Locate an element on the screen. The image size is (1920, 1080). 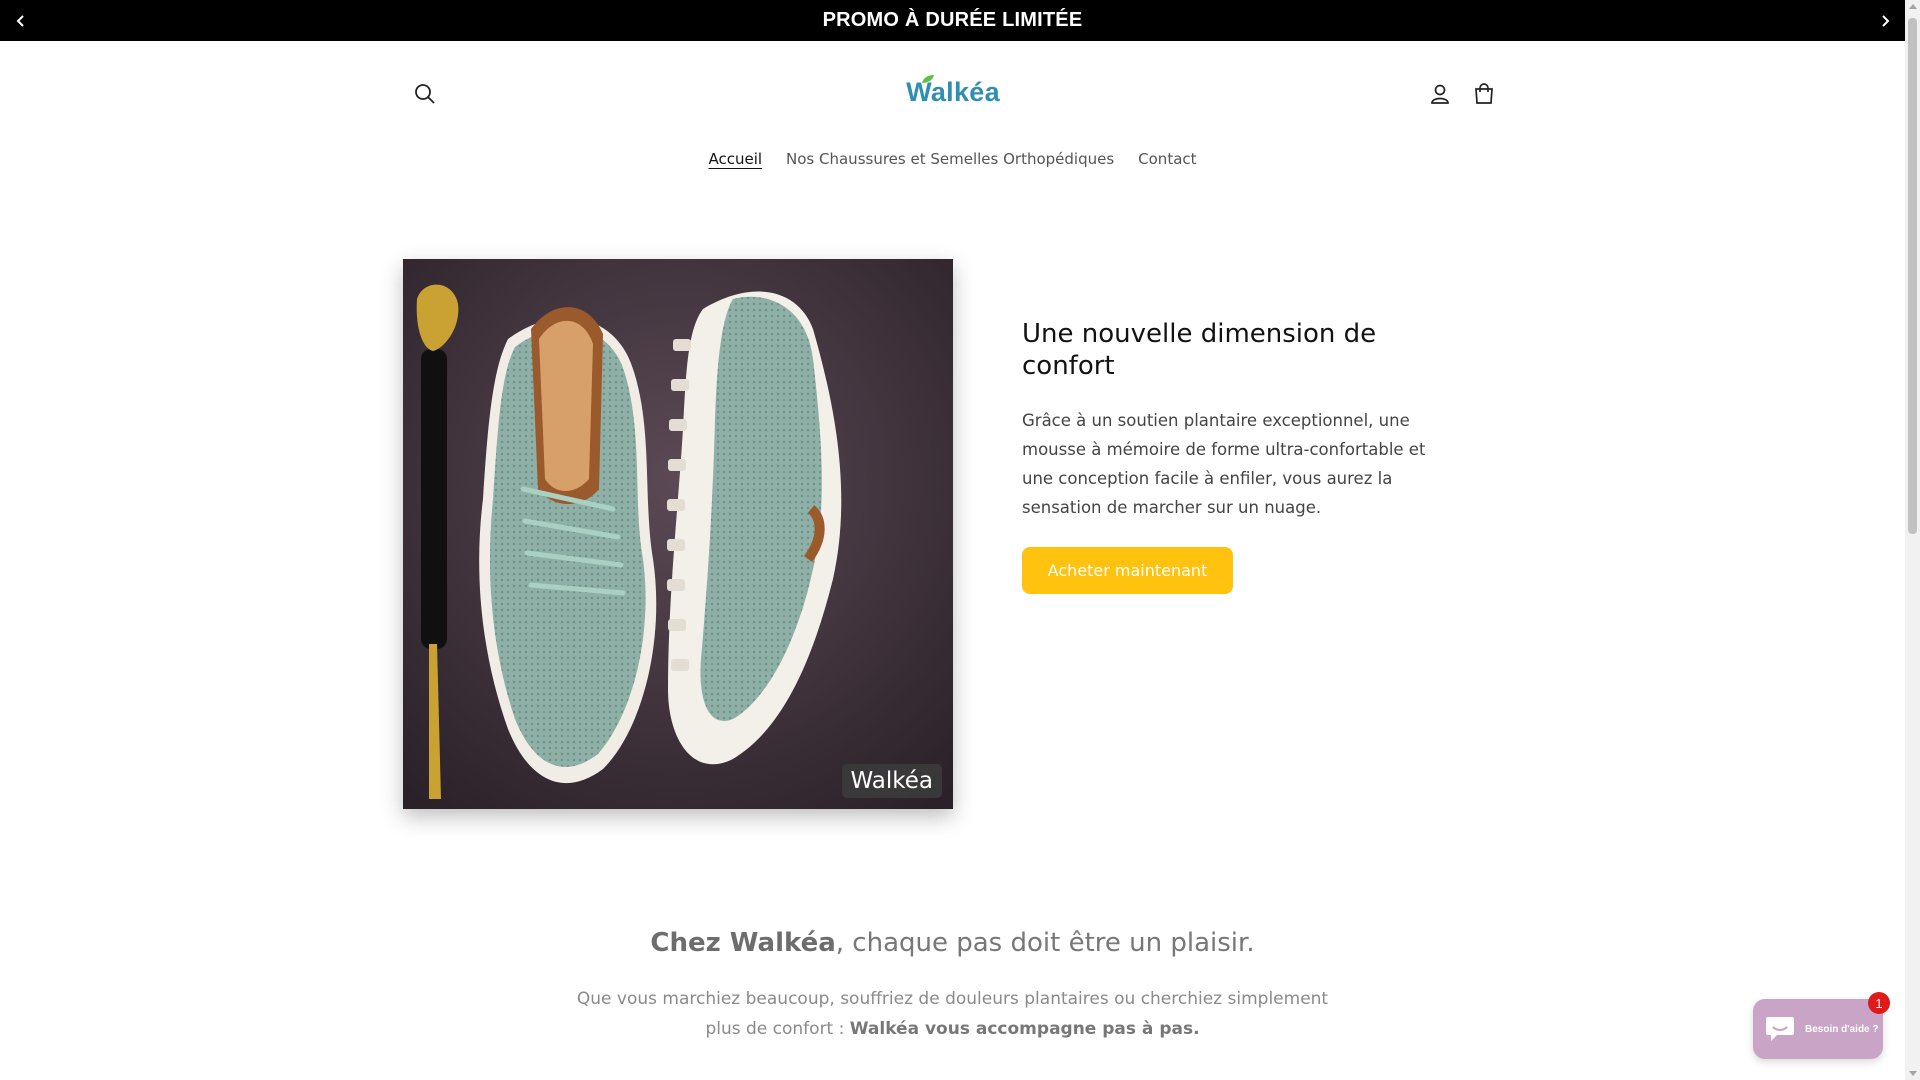
announcement-next-button is located at coordinates (1884, 20).